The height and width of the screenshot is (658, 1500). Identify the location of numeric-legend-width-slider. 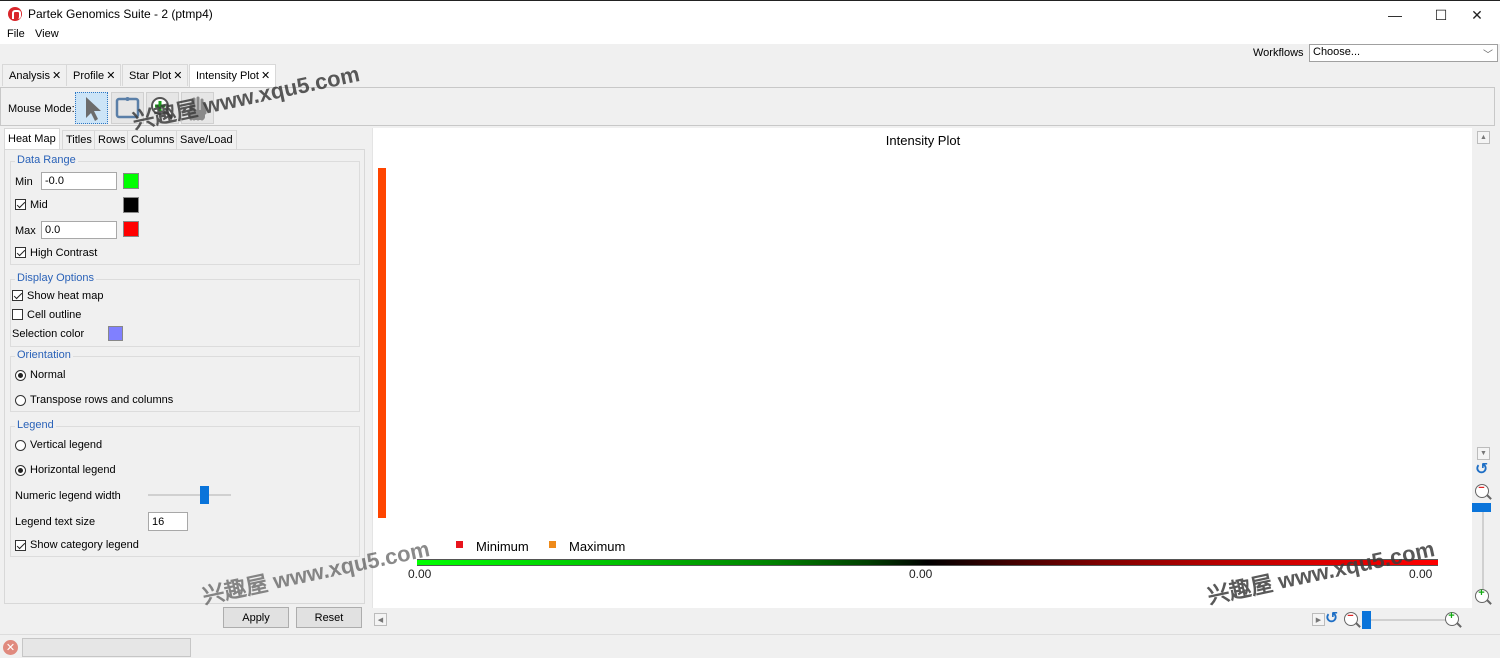
(189, 495).